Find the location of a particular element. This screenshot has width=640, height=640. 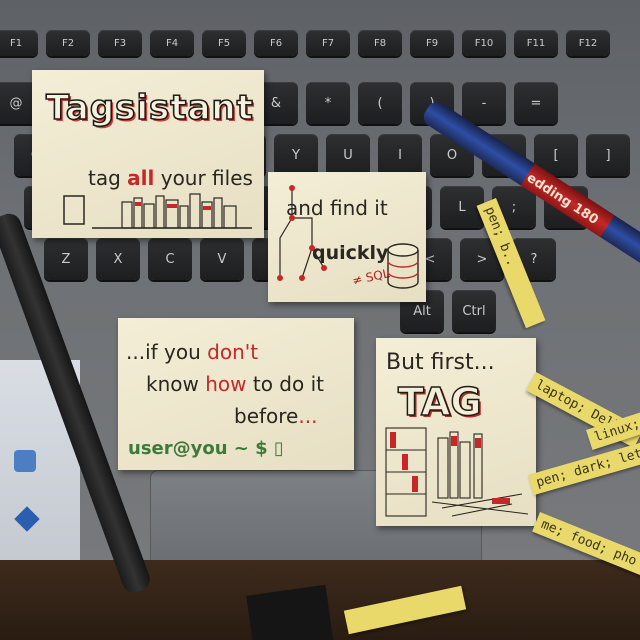

find-line: and find it is located at coordinates (337, 208).